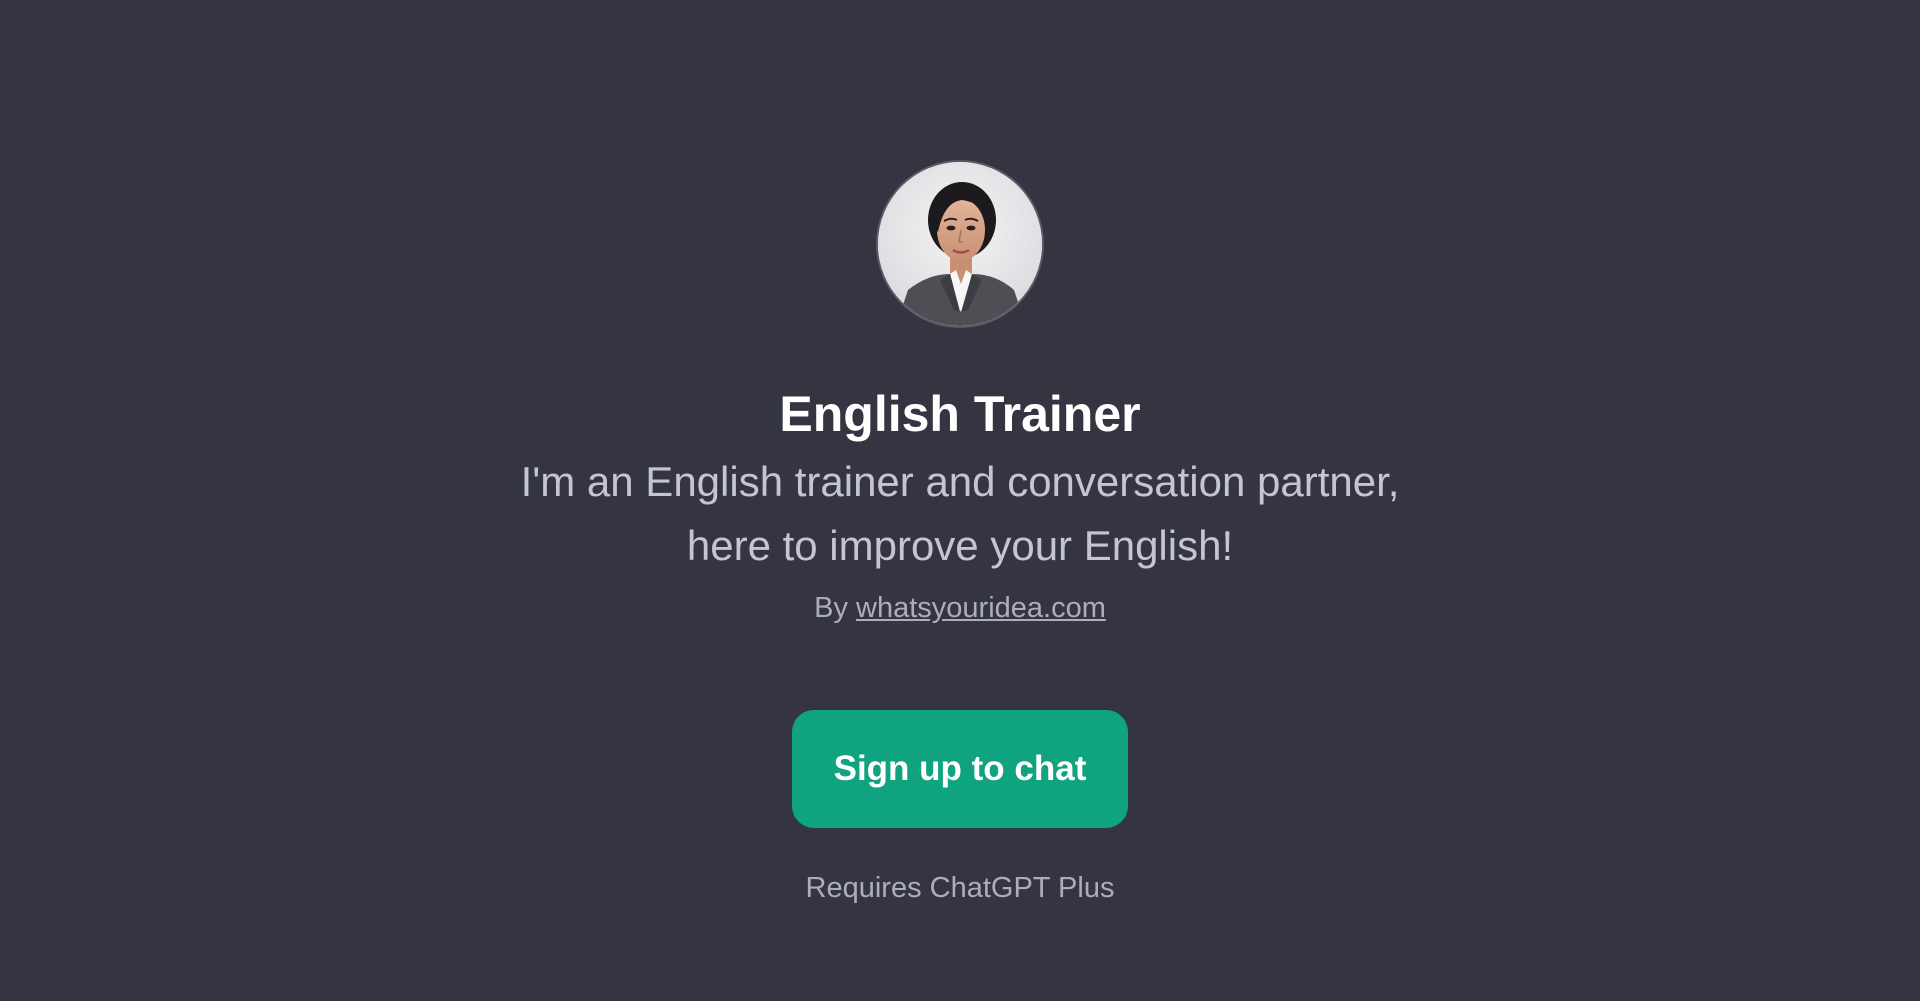 The image size is (1920, 1001). What do you see at coordinates (960, 769) in the screenshot?
I see `sign-up-to-chat-button: Sign up to chat` at bounding box center [960, 769].